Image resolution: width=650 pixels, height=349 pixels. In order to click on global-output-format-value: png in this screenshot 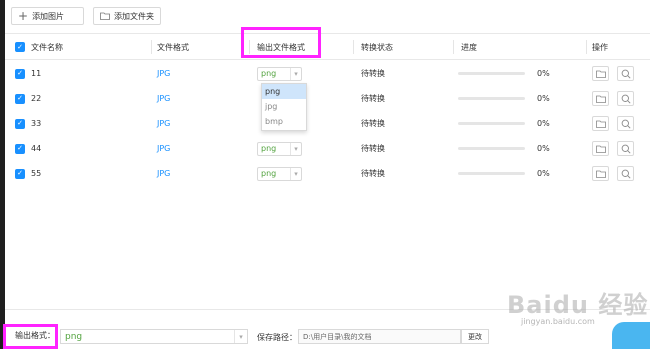, I will do `click(74, 336)`.